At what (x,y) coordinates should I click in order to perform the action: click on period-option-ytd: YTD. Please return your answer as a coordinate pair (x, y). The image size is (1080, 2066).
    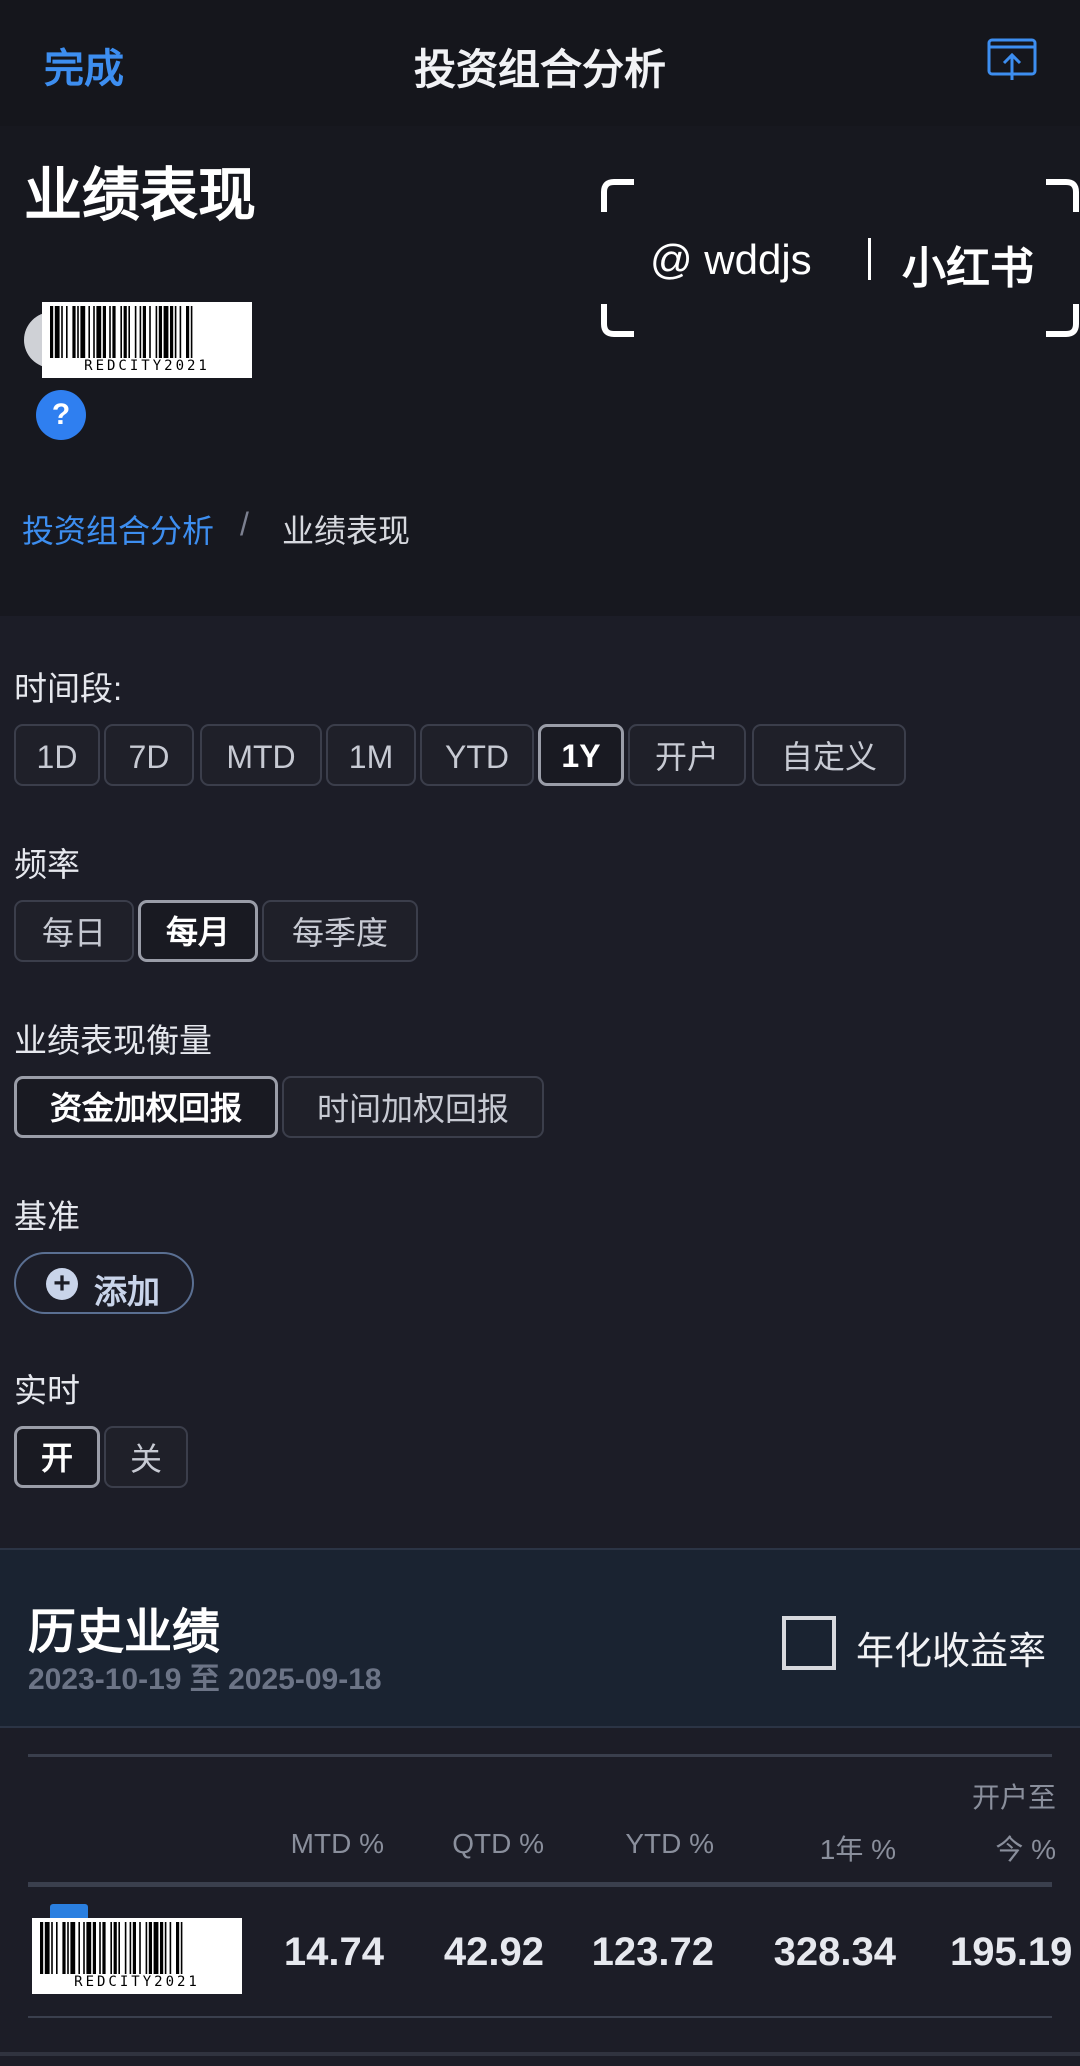
    Looking at the image, I should click on (477, 755).